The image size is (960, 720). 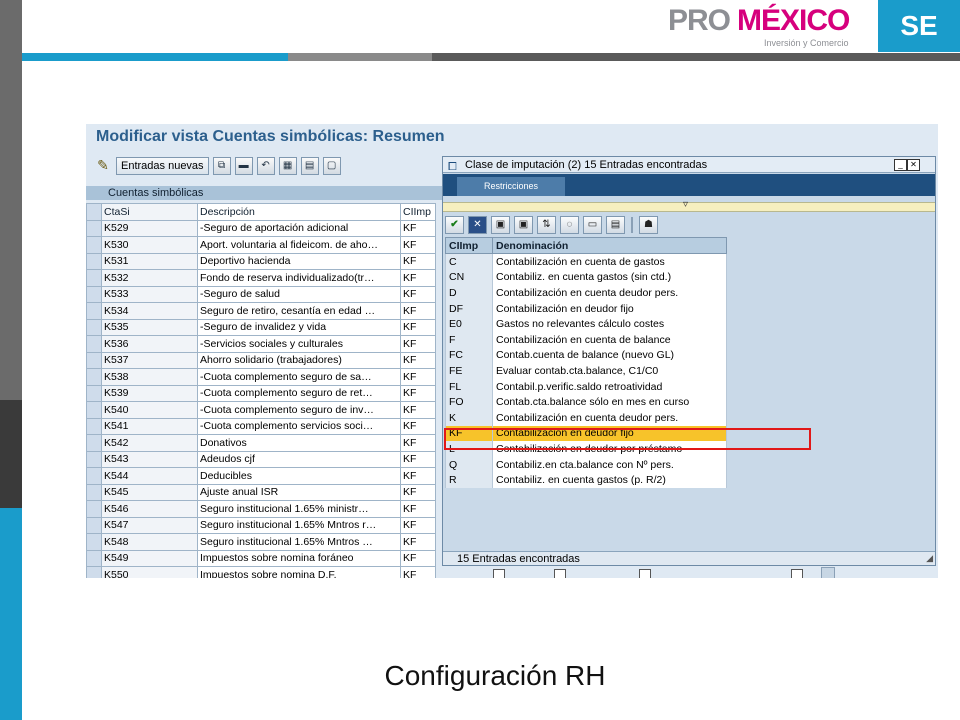 What do you see at coordinates (149, 212) in the screenshot?
I see `column-header: CtaSi` at bounding box center [149, 212].